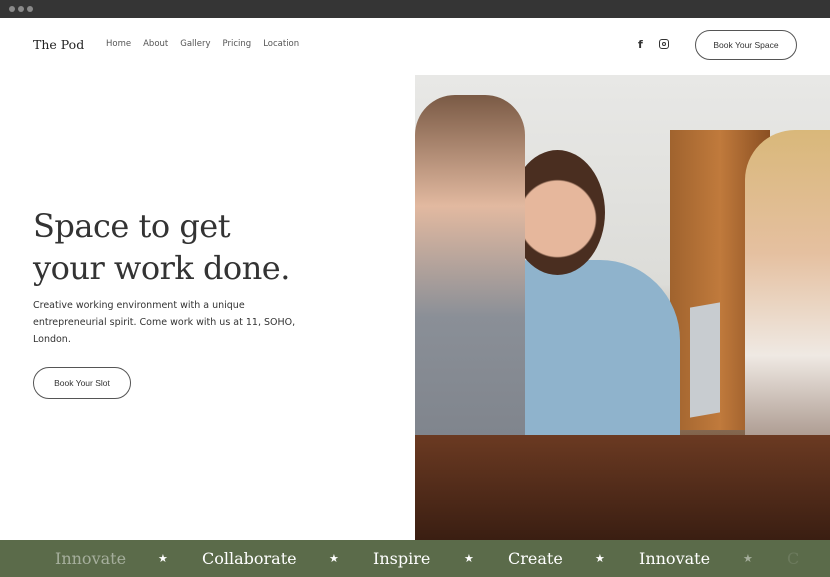 The width and height of the screenshot is (830, 577). I want to click on main-nav: Home About Gallery Pricing Location, so click(202, 44).